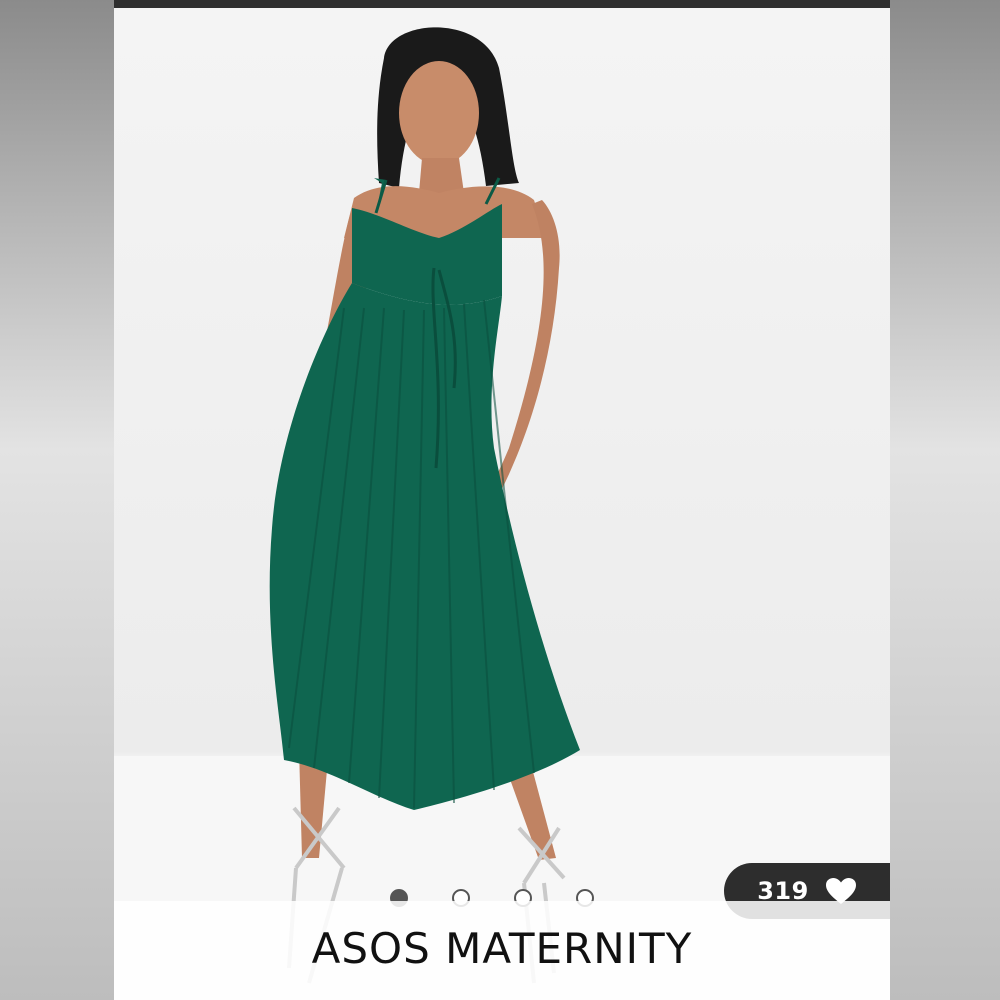 The height and width of the screenshot is (1000, 1000). What do you see at coordinates (502, 4) in the screenshot?
I see `top-edge-bar` at bounding box center [502, 4].